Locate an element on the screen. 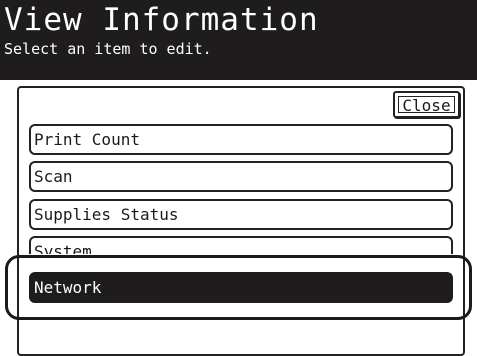  close-button: Close is located at coordinates (426, 104).